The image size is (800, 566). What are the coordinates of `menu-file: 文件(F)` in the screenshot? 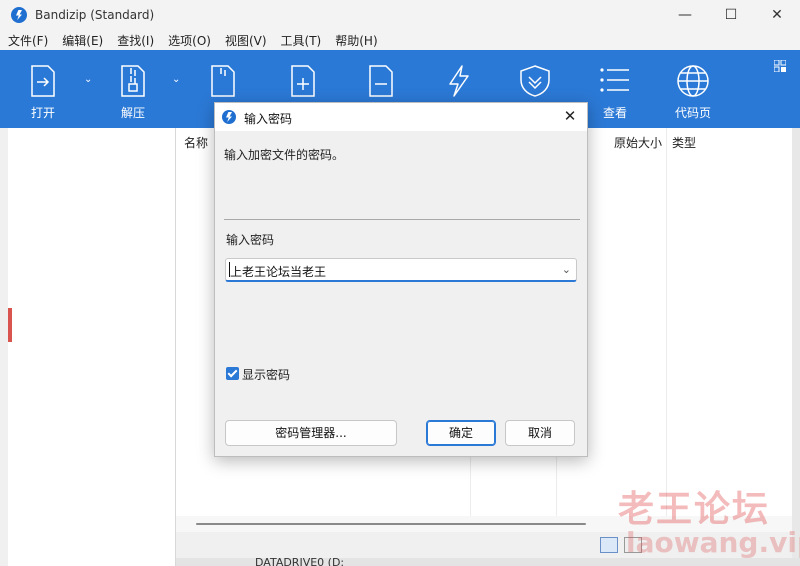 It's located at (28, 40).